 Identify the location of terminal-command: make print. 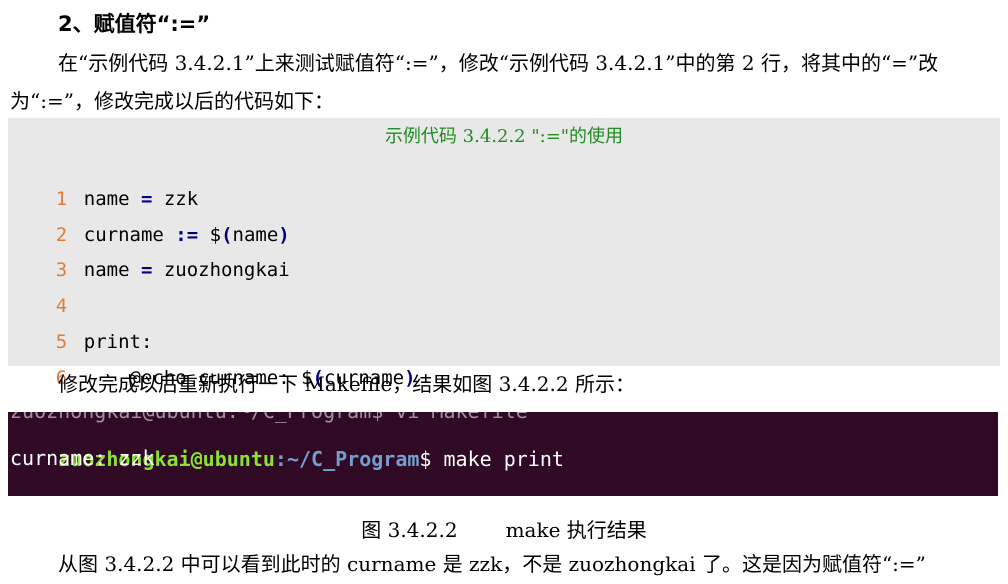
(497, 459).